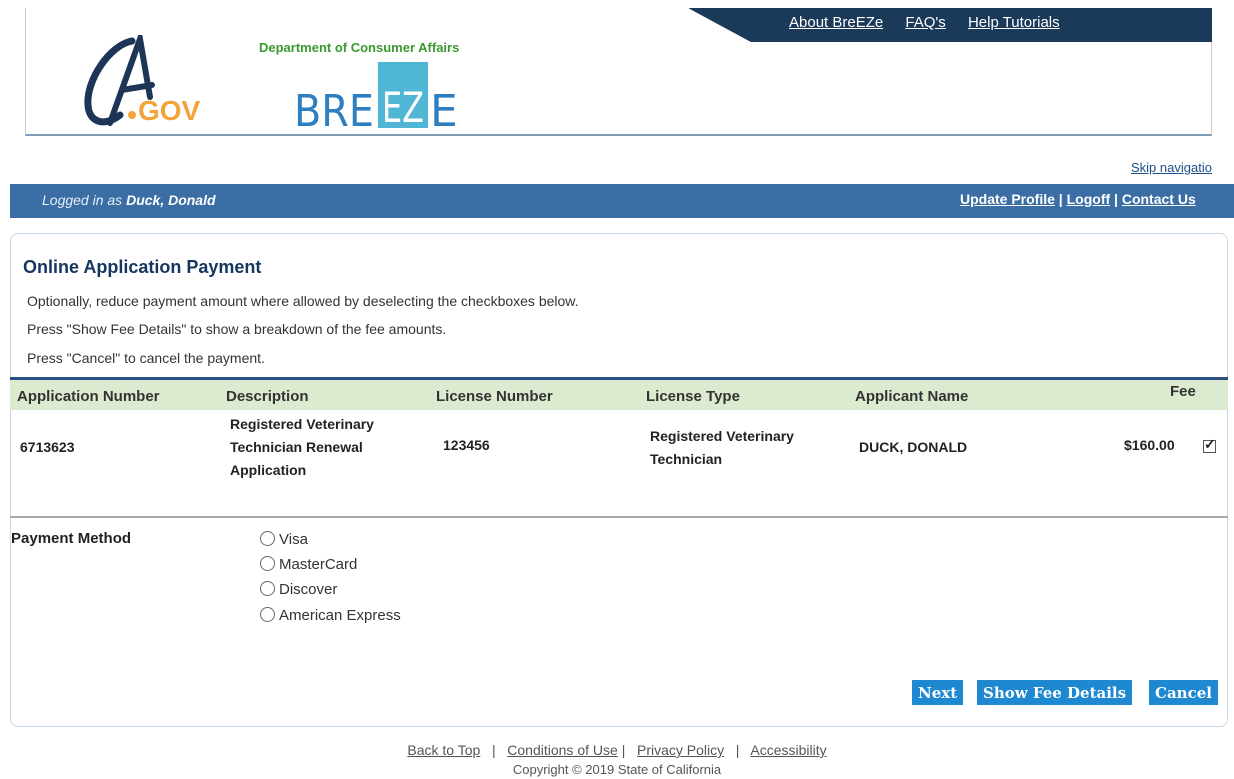 This screenshot has width=1234, height=779. I want to click on col-license-number: License Number, so click(494, 396).